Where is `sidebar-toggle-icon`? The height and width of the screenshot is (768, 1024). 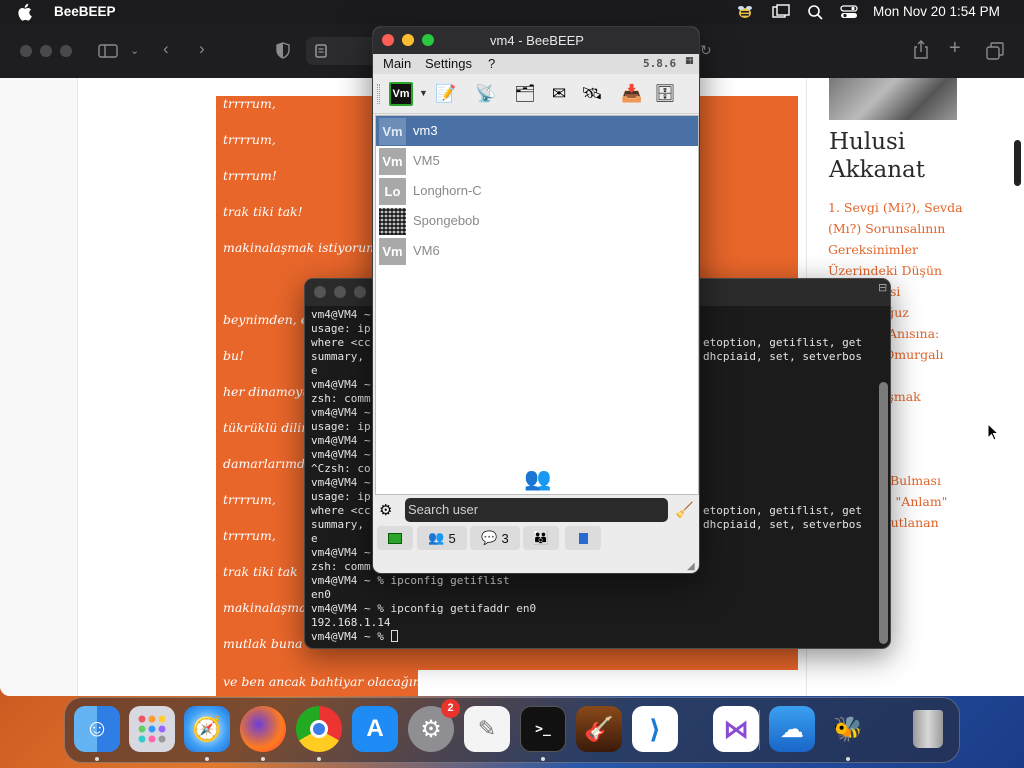
sidebar-toggle-icon is located at coordinates (108, 51).